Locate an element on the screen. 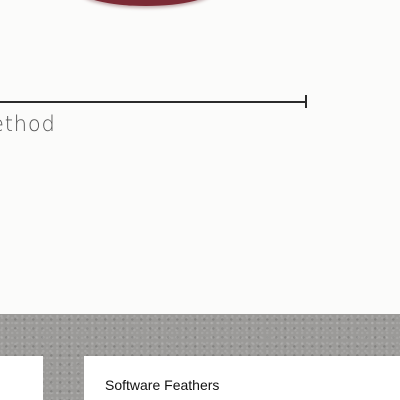  ruler-line is located at coordinates (153, 102).